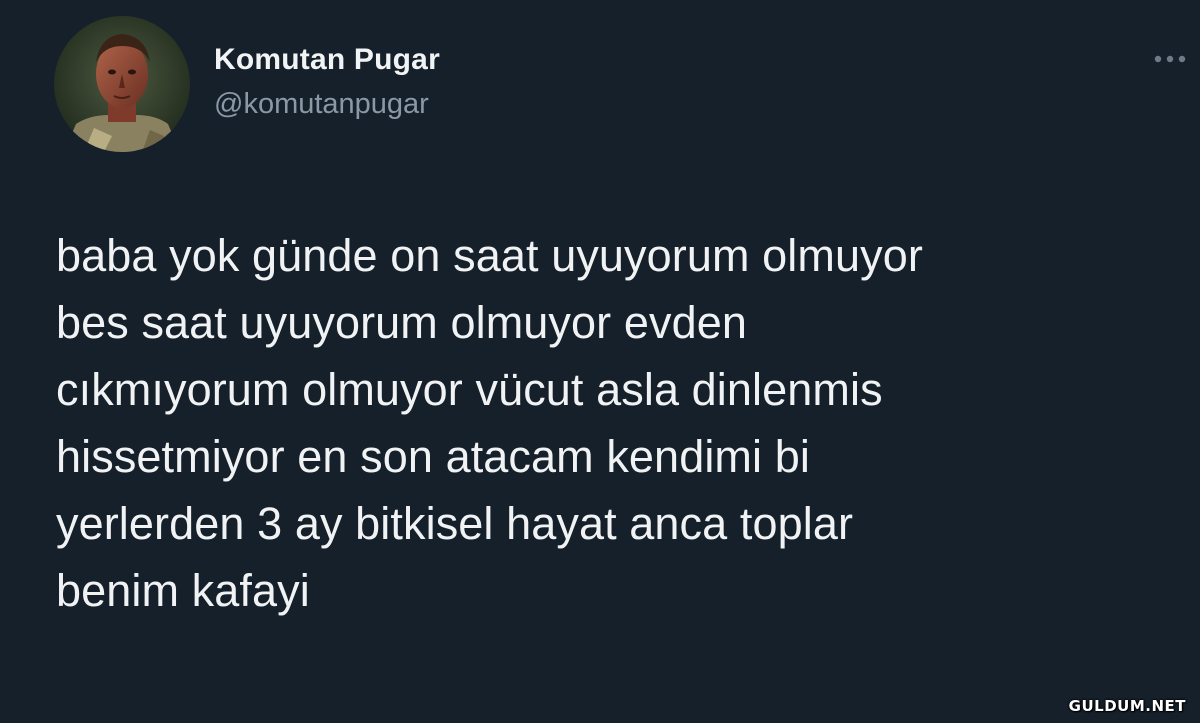 The height and width of the screenshot is (723, 1200). Describe the element at coordinates (469, 389) in the screenshot. I see `tweet-text-line: cıkmıyorum olmuyor vücut asla dinlenmis` at that location.